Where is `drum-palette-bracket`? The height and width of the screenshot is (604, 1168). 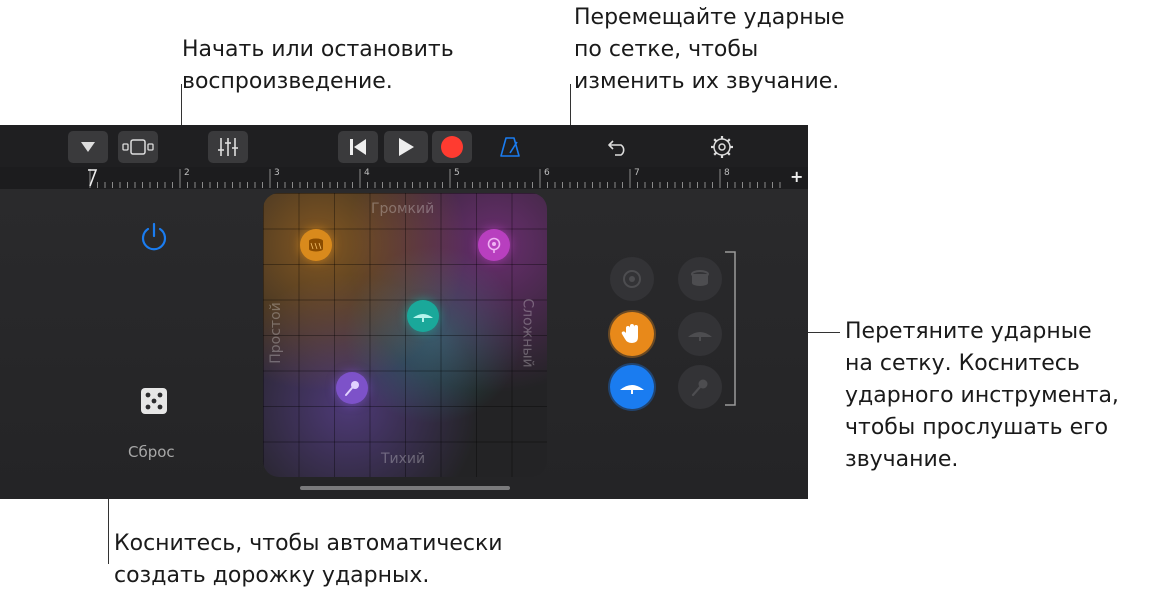
drum-palette-bracket is located at coordinates (730, 328).